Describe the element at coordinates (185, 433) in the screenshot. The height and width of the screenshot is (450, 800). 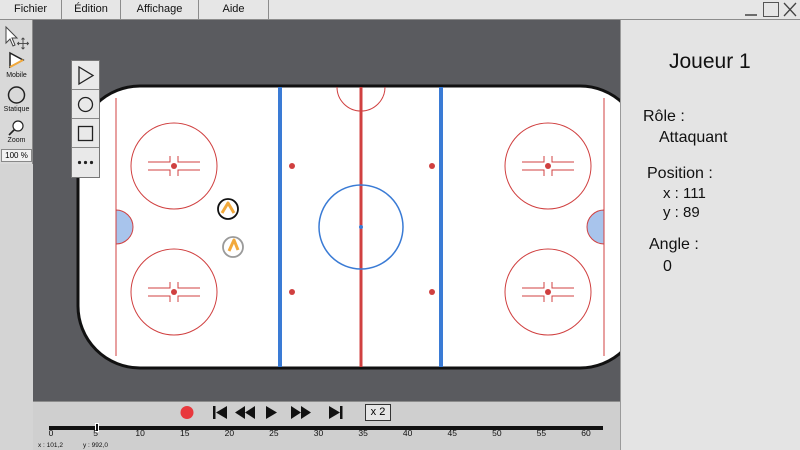
I see `timeline-tick: 15` at that location.